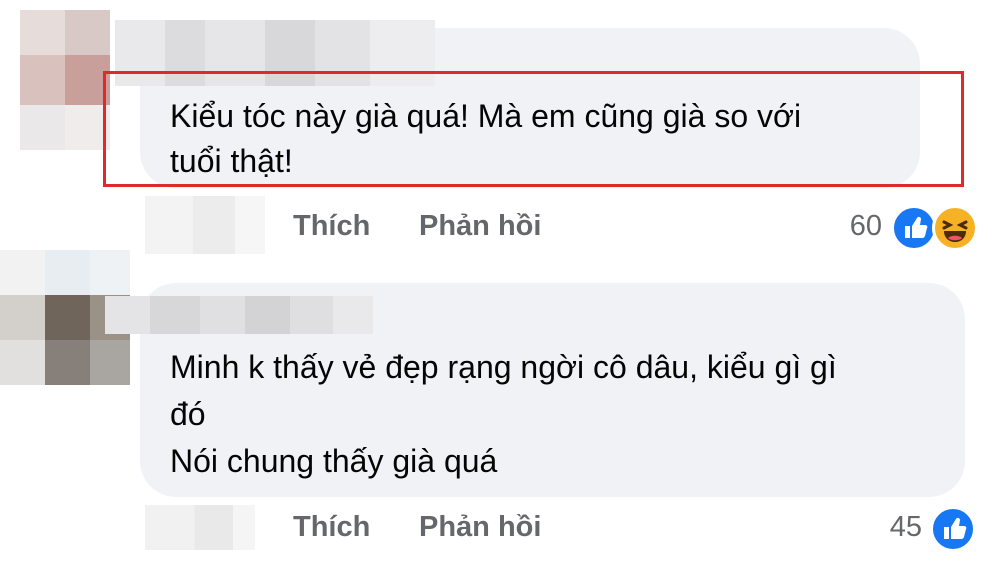 The image size is (1000, 561). What do you see at coordinates (891, 527) in the screenshot?
I see `reaction-count: 45` at bounding box center [891, 527].